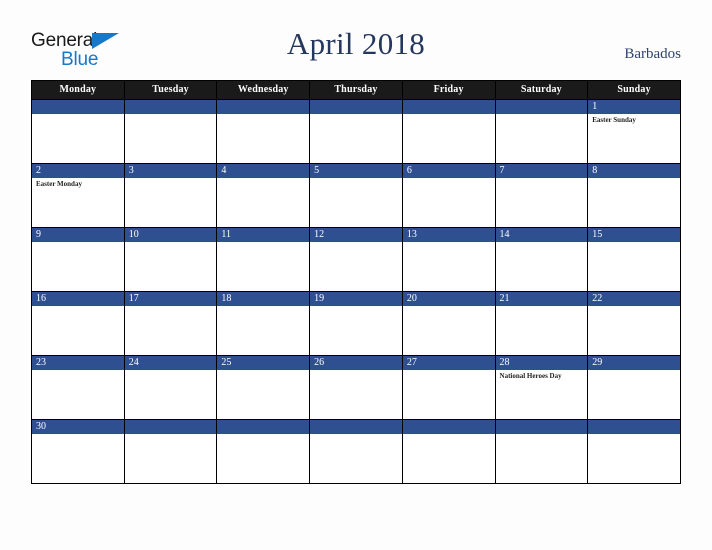 The width and height of the screenshot is (712, 550). Describe the element at coordinates (652, 54) in the screenshot. I see `country-label: Barbados` at that location.